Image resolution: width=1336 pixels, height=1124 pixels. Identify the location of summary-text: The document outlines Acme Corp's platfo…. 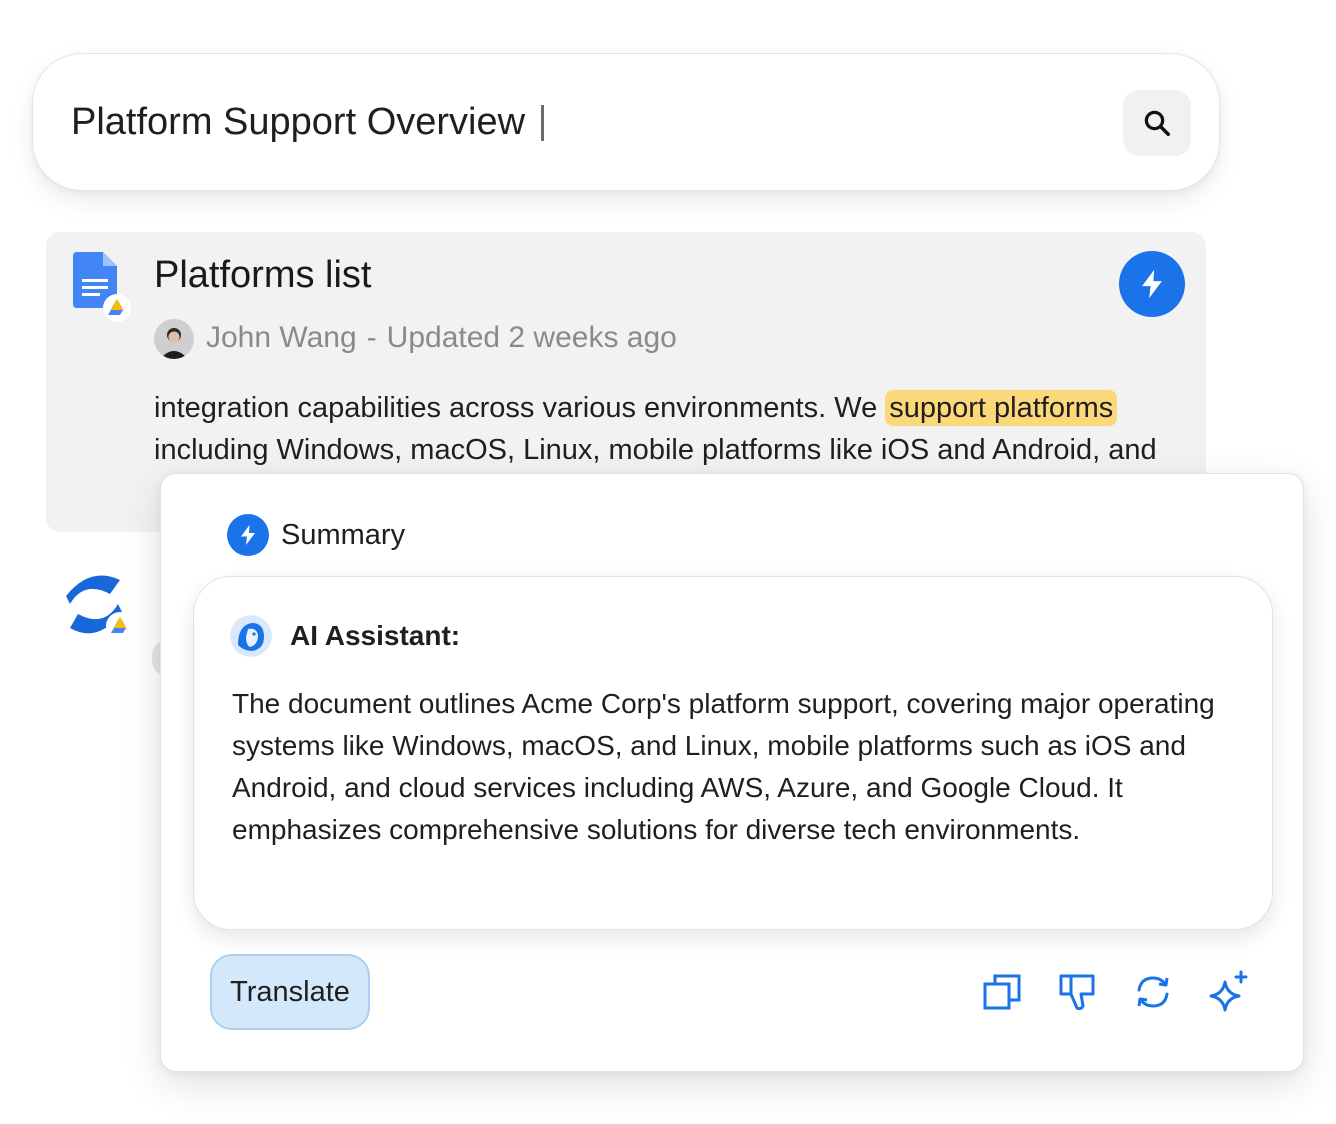
(723, 766).